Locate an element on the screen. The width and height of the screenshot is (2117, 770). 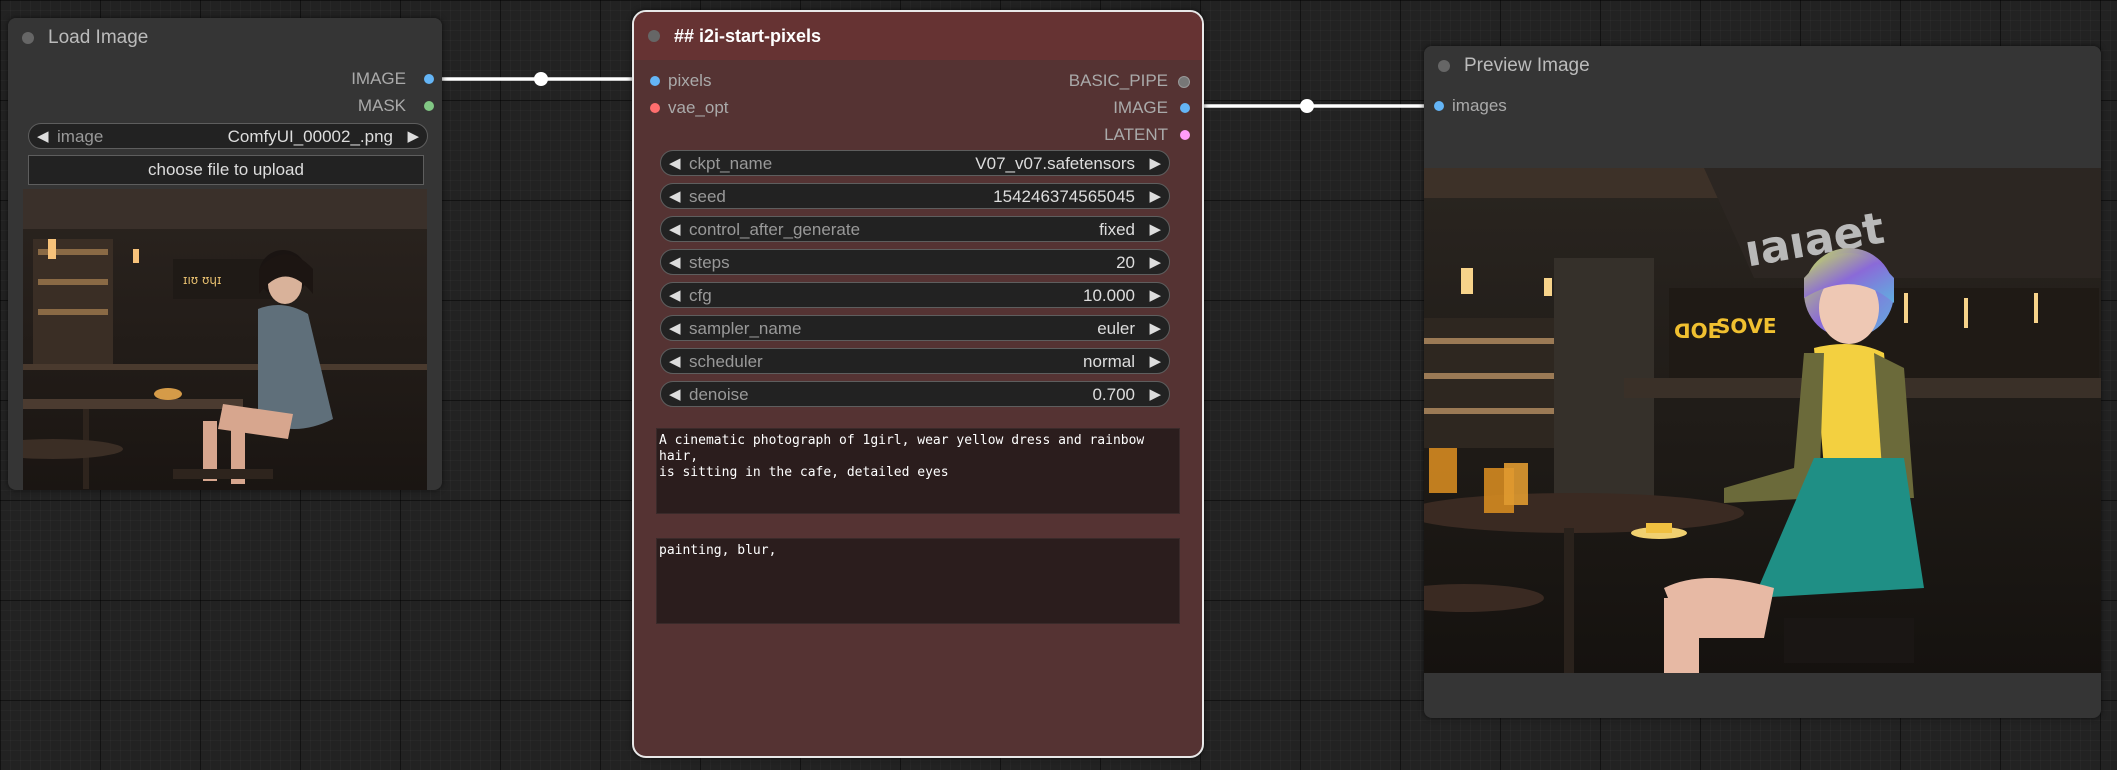
svg-text: ꓢꓳꓦE is located at coordinates (1746, 326).